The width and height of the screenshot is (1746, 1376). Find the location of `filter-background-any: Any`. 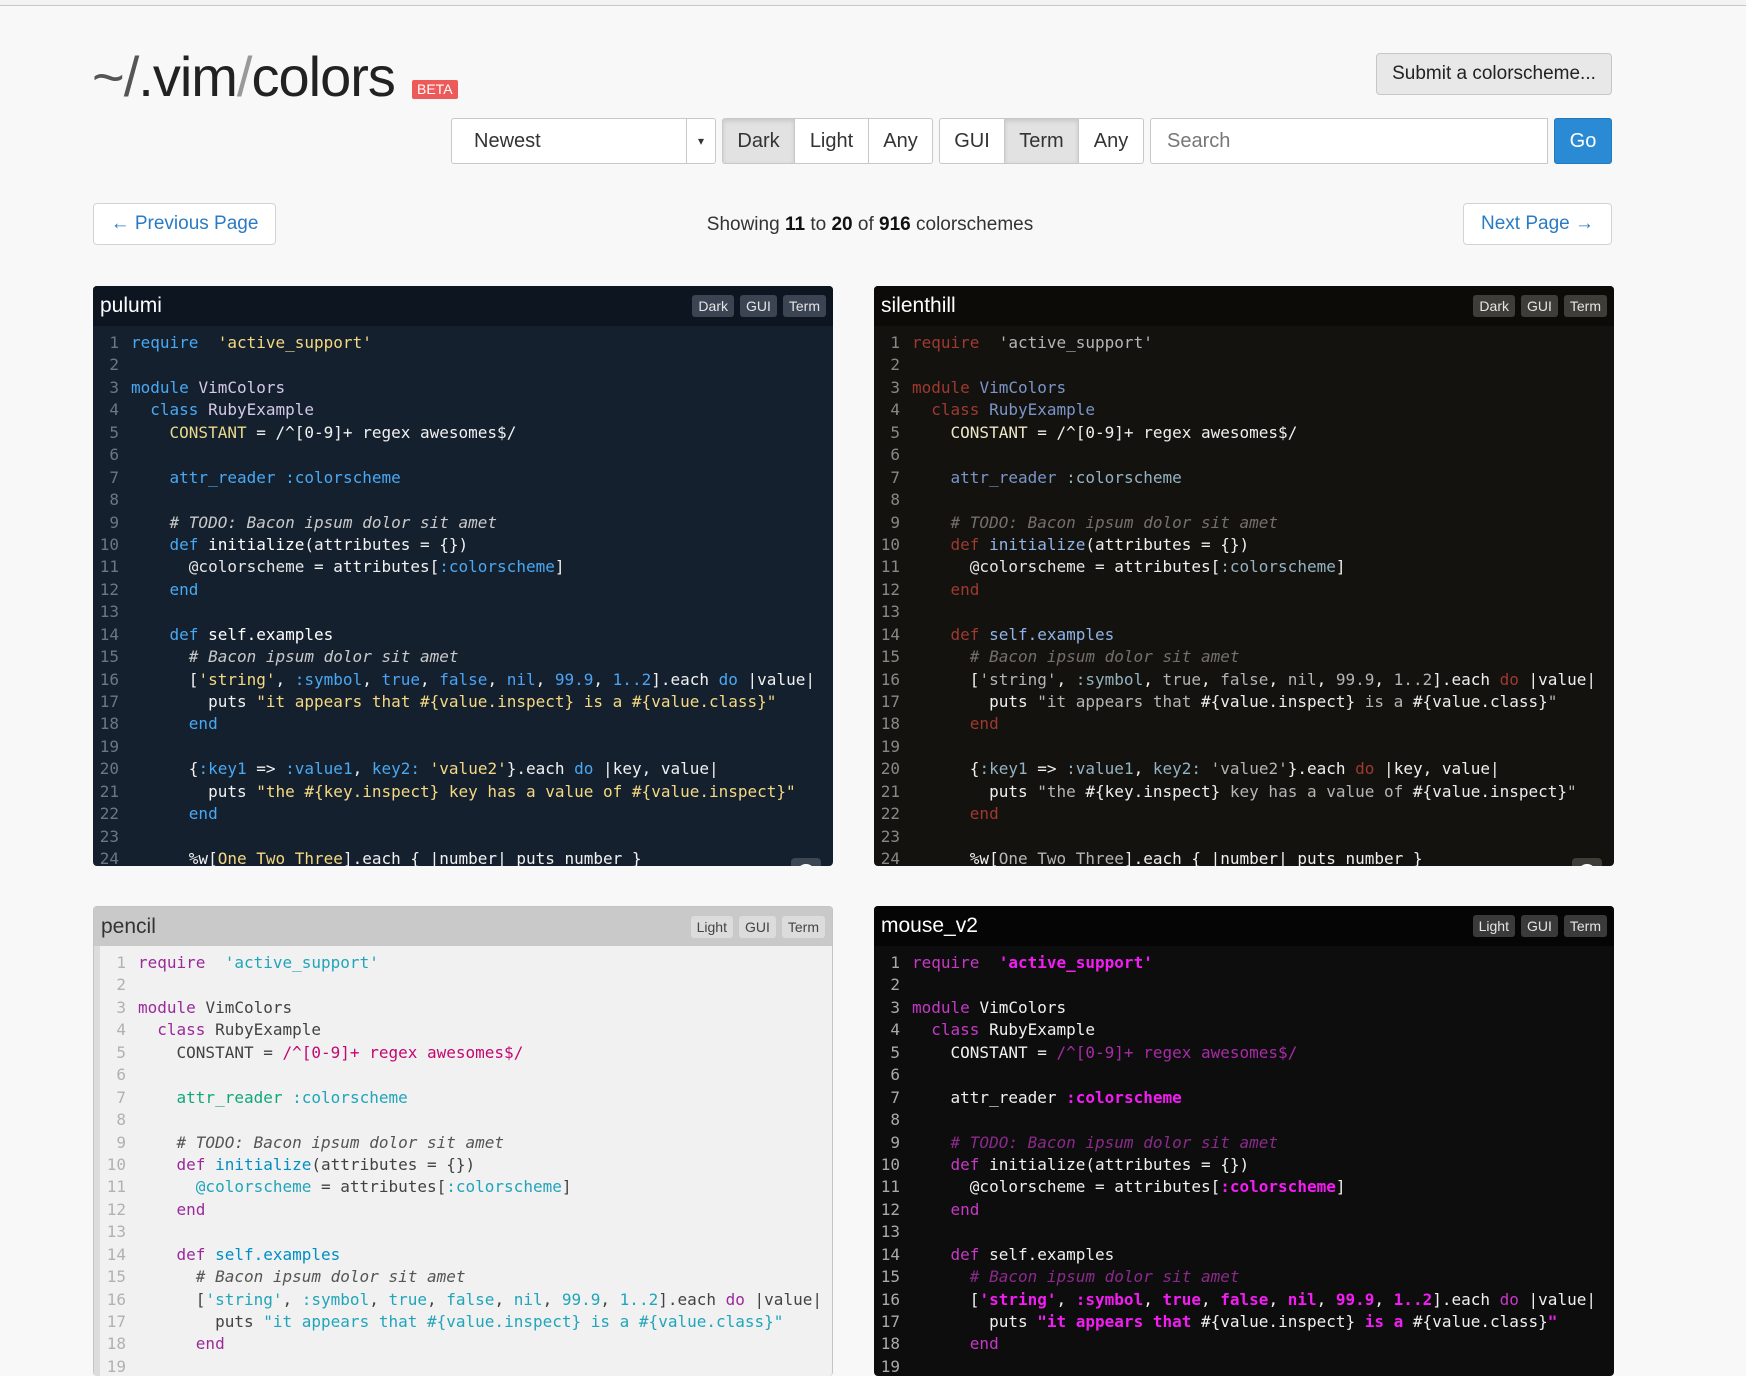

filter-background-any: Any is located at coordinates (900, 141).